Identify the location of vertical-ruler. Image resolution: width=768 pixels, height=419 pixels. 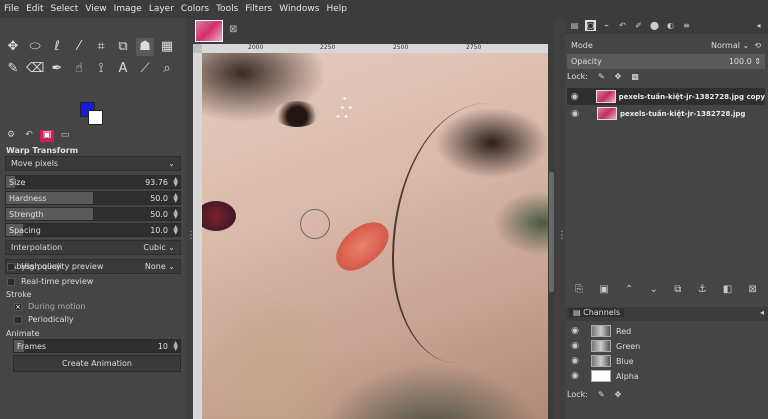
(197, 236).